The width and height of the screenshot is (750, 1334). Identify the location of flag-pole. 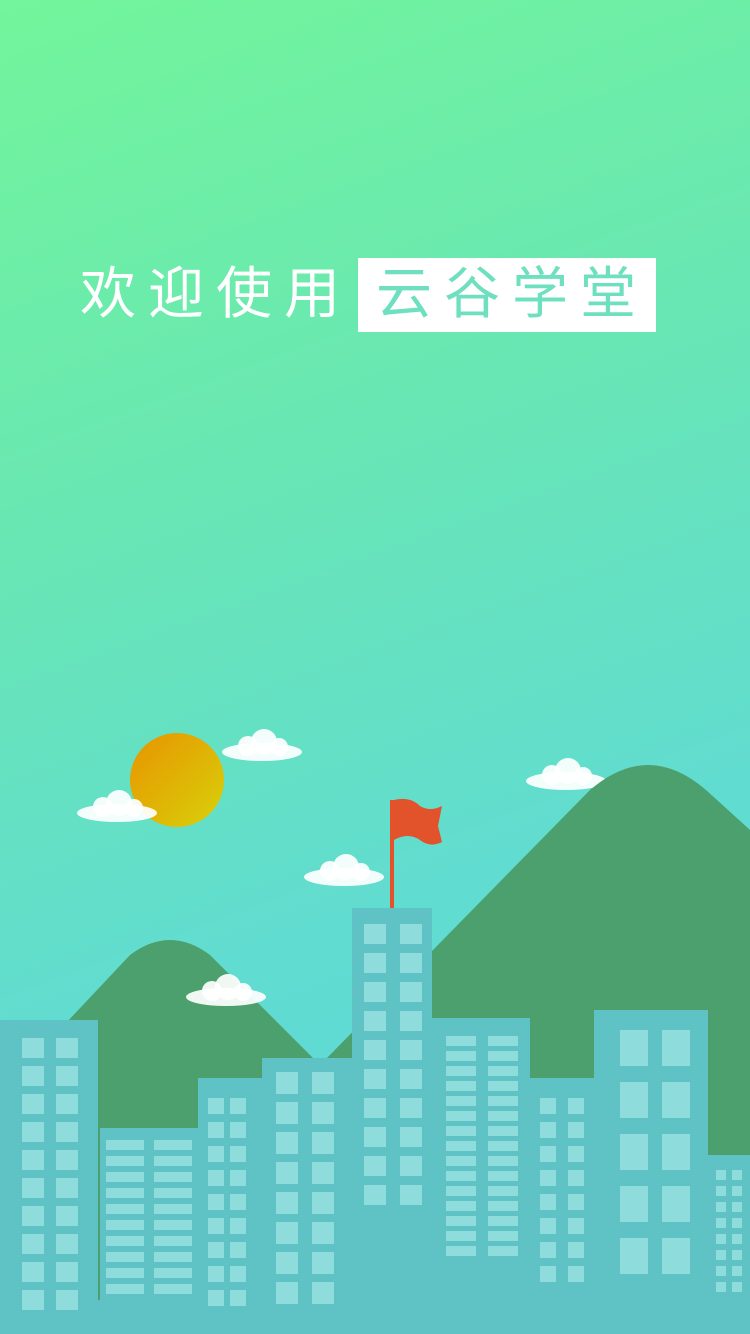
(392, 855).